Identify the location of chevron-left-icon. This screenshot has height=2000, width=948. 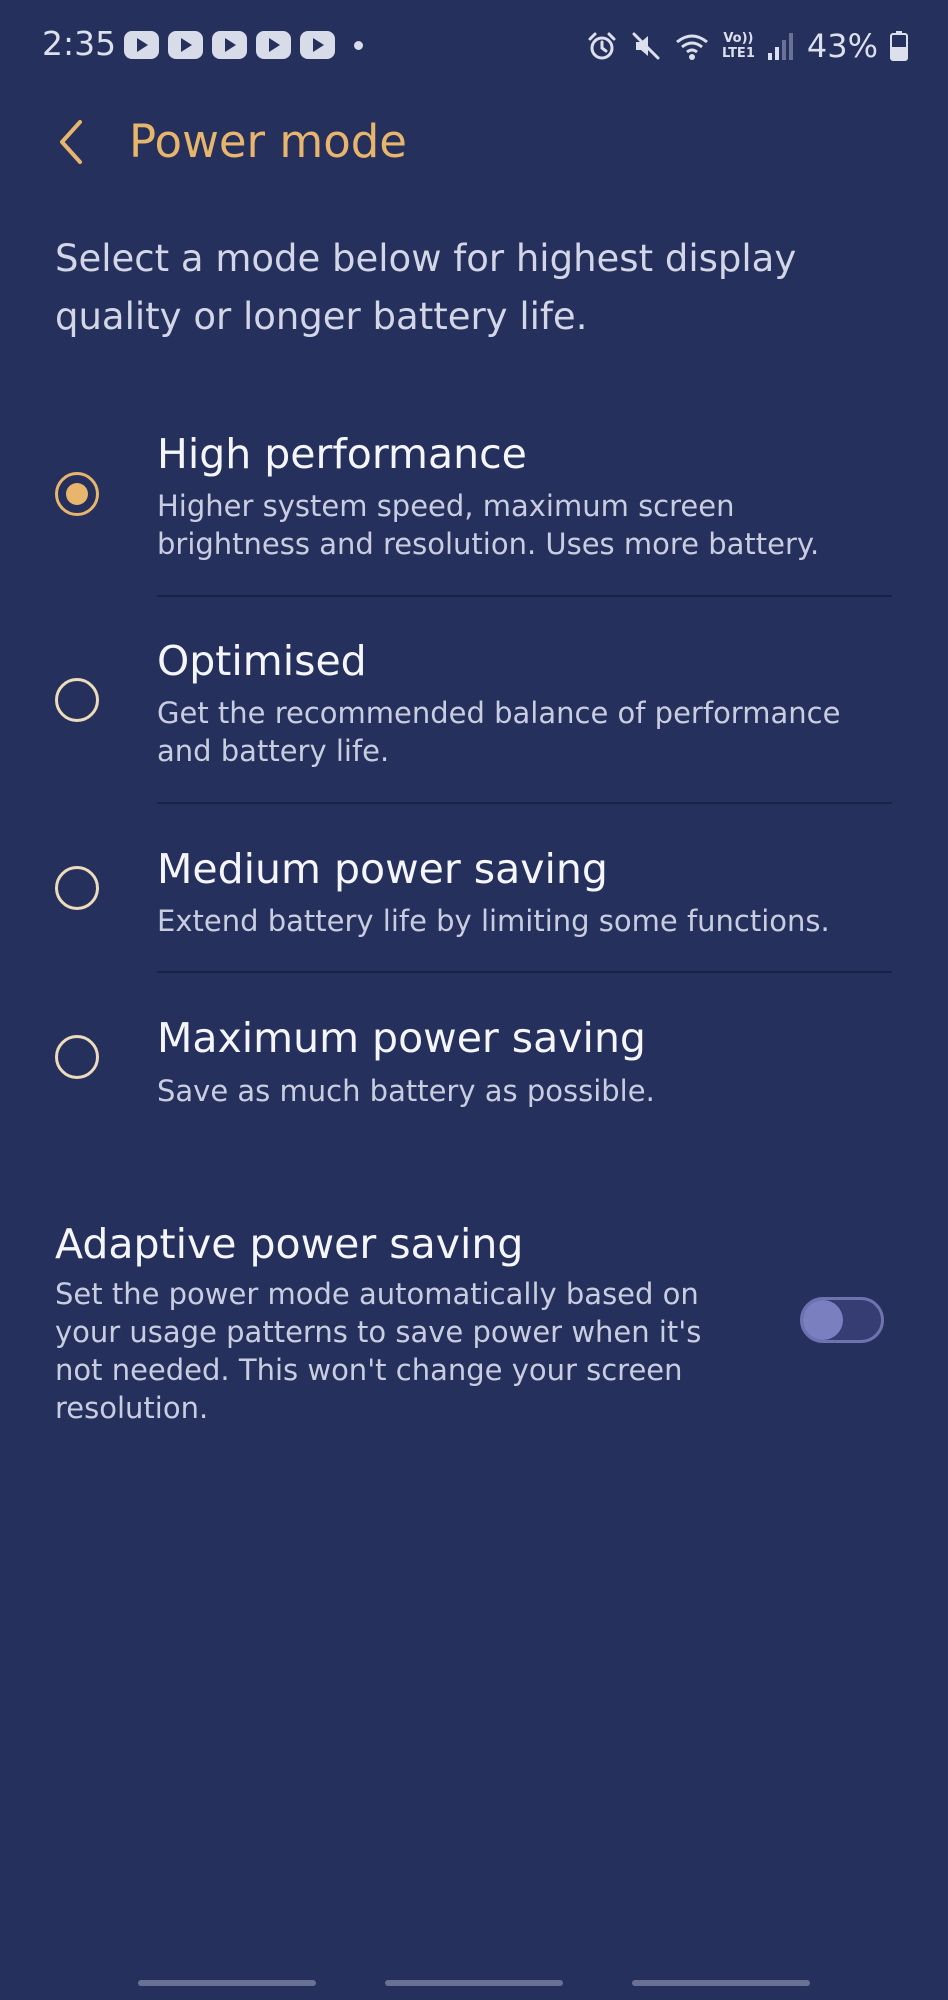
(71, 142).